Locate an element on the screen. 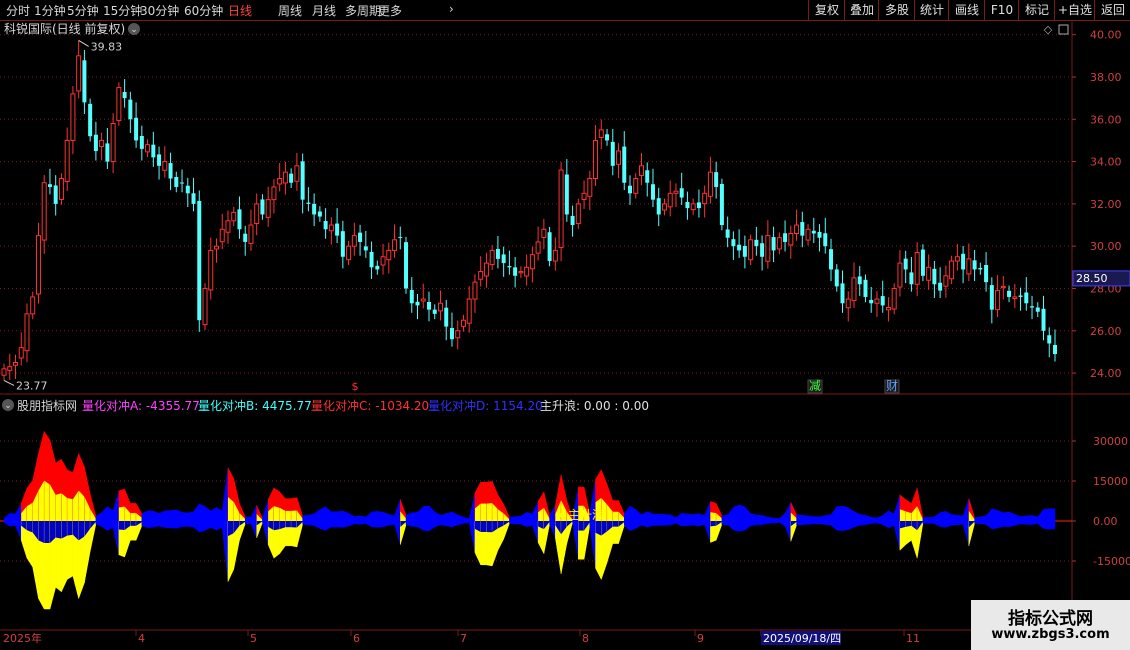 The image size is (1130, 650). indicator-area-inner is located at coordinates (58, 507).